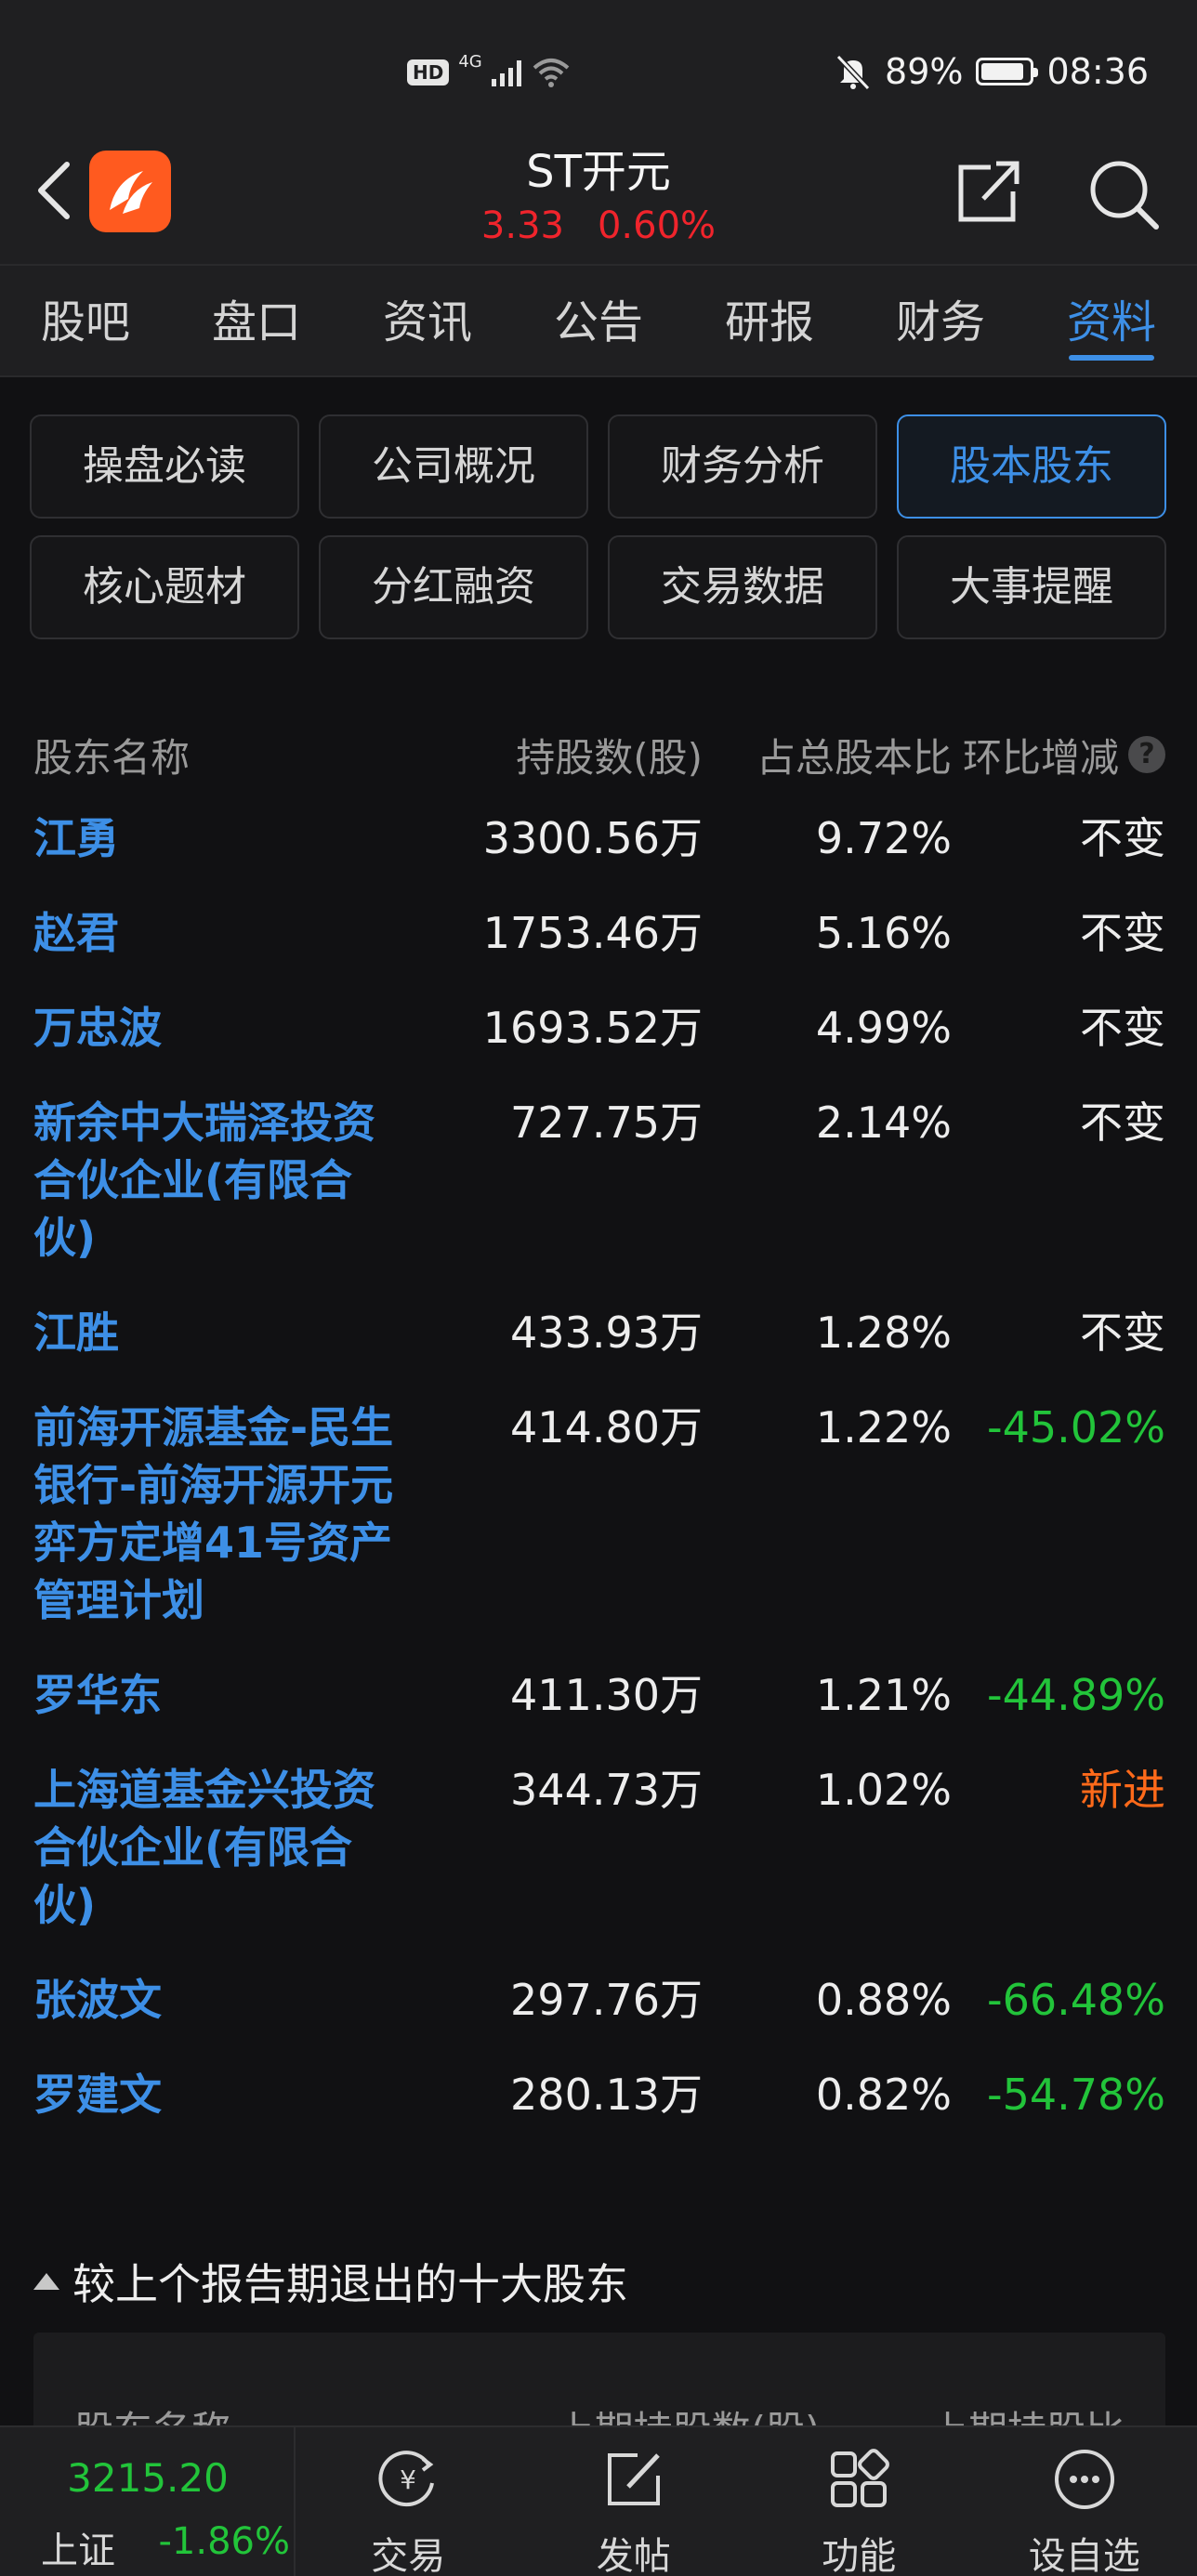 The width and height of the screenshot is (1197, 2576). I want to click on holder-shares: 1753.46万, so click(592, 933).